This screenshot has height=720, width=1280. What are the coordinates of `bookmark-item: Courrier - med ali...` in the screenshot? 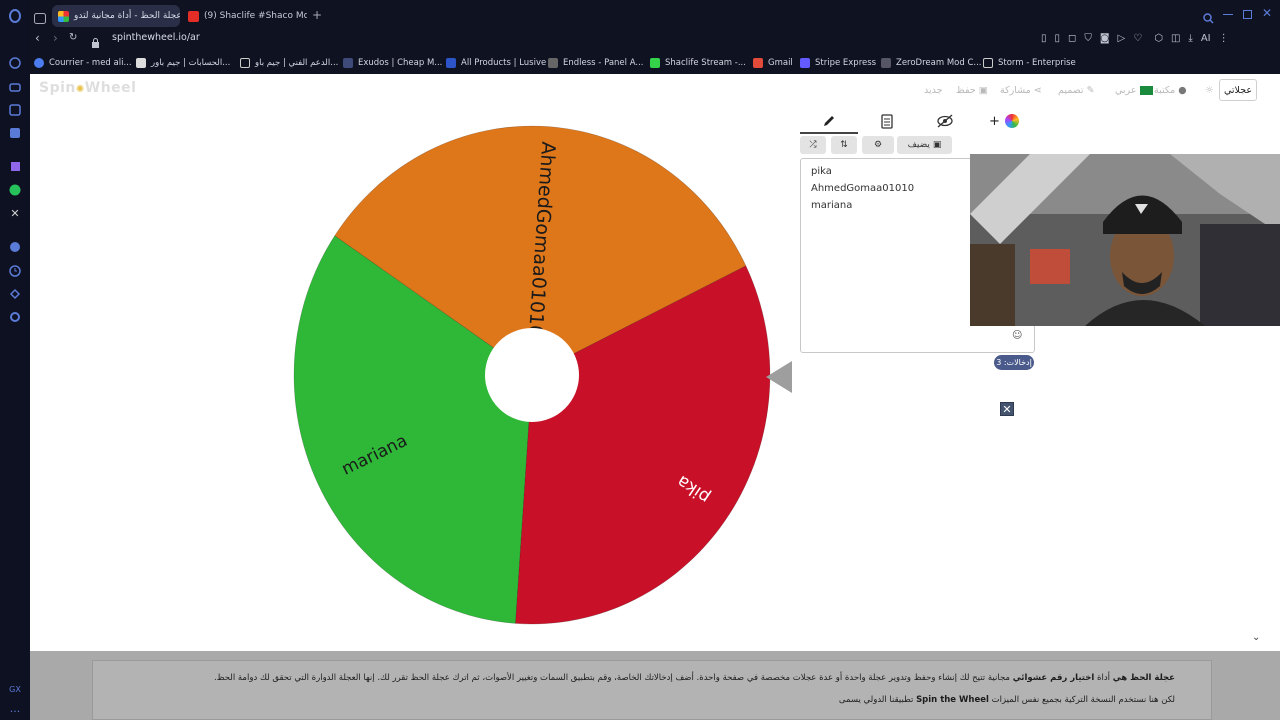 It's located at (83, 62).